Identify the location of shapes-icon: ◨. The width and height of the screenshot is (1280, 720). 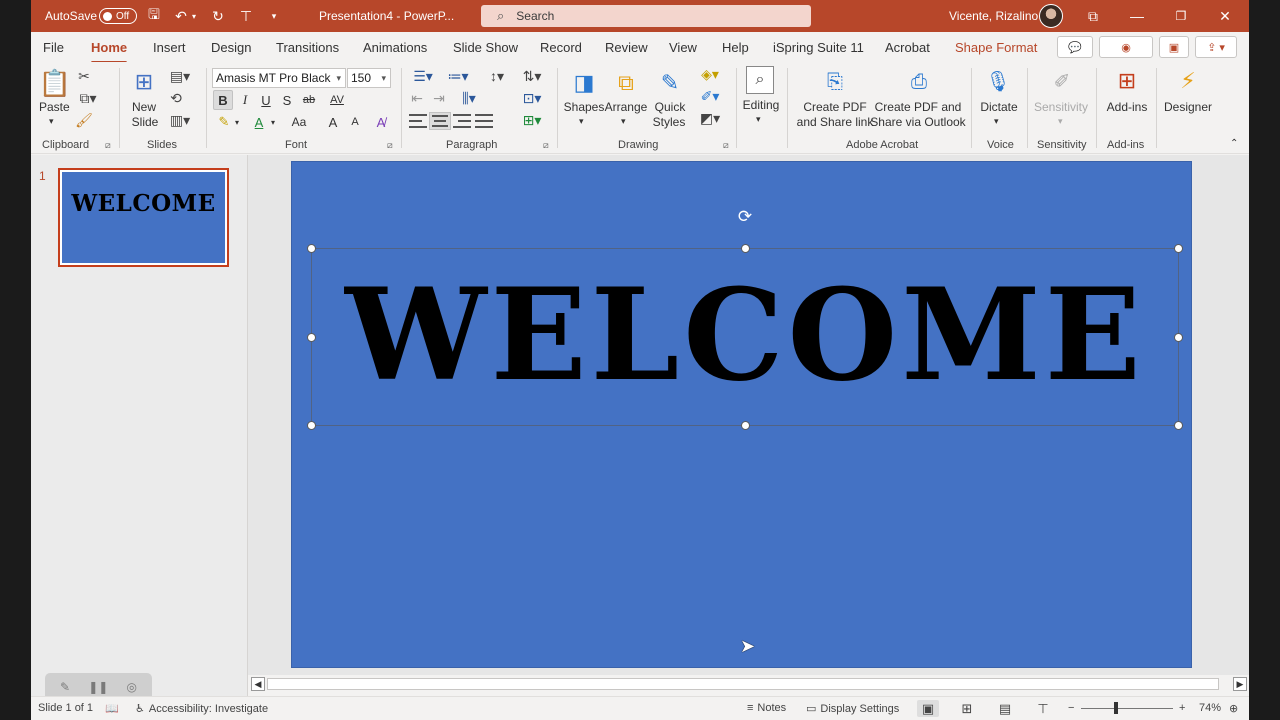
(584, 83).